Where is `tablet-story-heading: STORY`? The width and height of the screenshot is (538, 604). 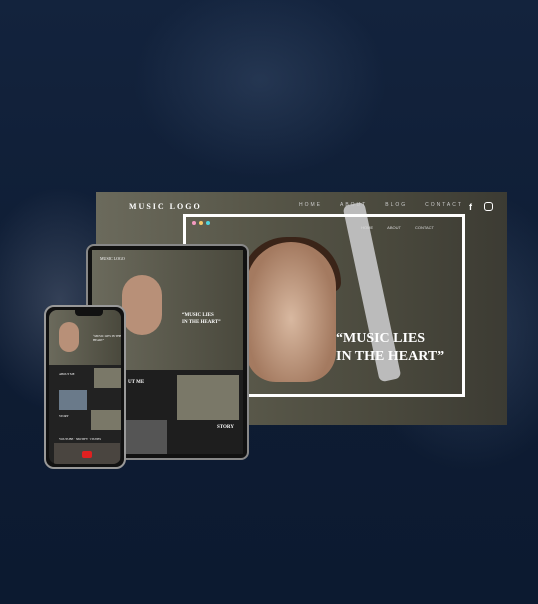 tablet-story-heading: STORY is located at coordinates (225, 427).